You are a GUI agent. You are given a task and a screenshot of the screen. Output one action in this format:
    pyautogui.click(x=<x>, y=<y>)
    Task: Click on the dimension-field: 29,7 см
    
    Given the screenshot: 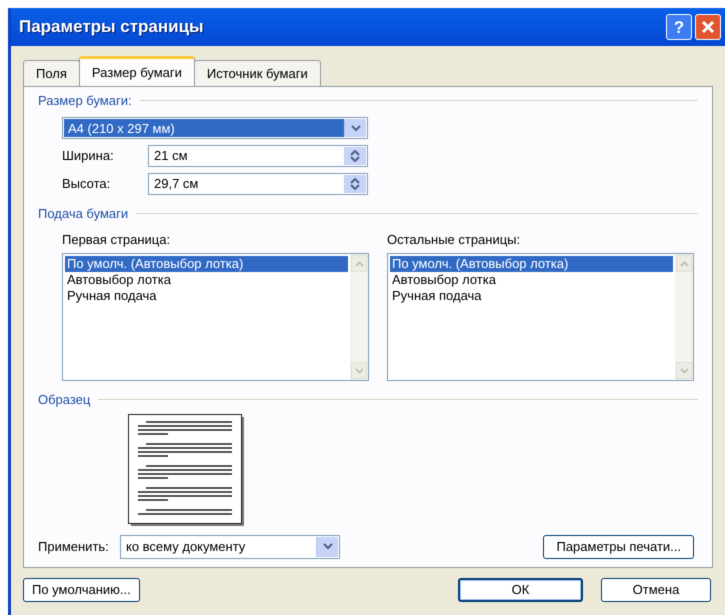 What is the action you would take?
    pyautogui.click(x=258, y=184)
    